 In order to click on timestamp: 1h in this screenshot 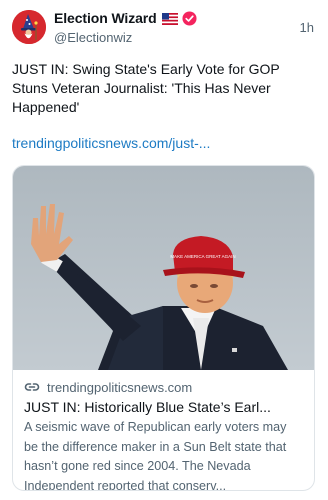, I will do `click(307, 27)`.